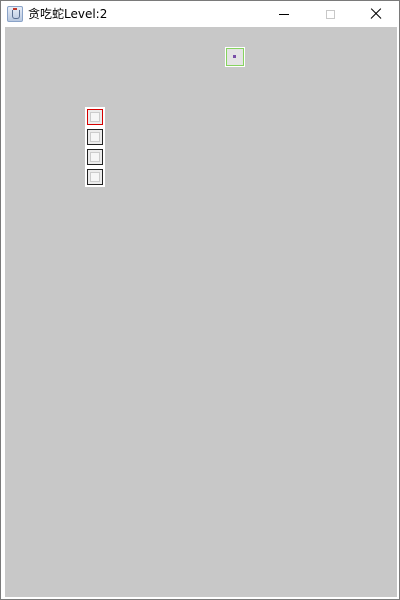 The width and height of the screenshot is (400, 600). Describe the element at coordinates (235, 57) in the screenshot. I see `food-item` at that location.